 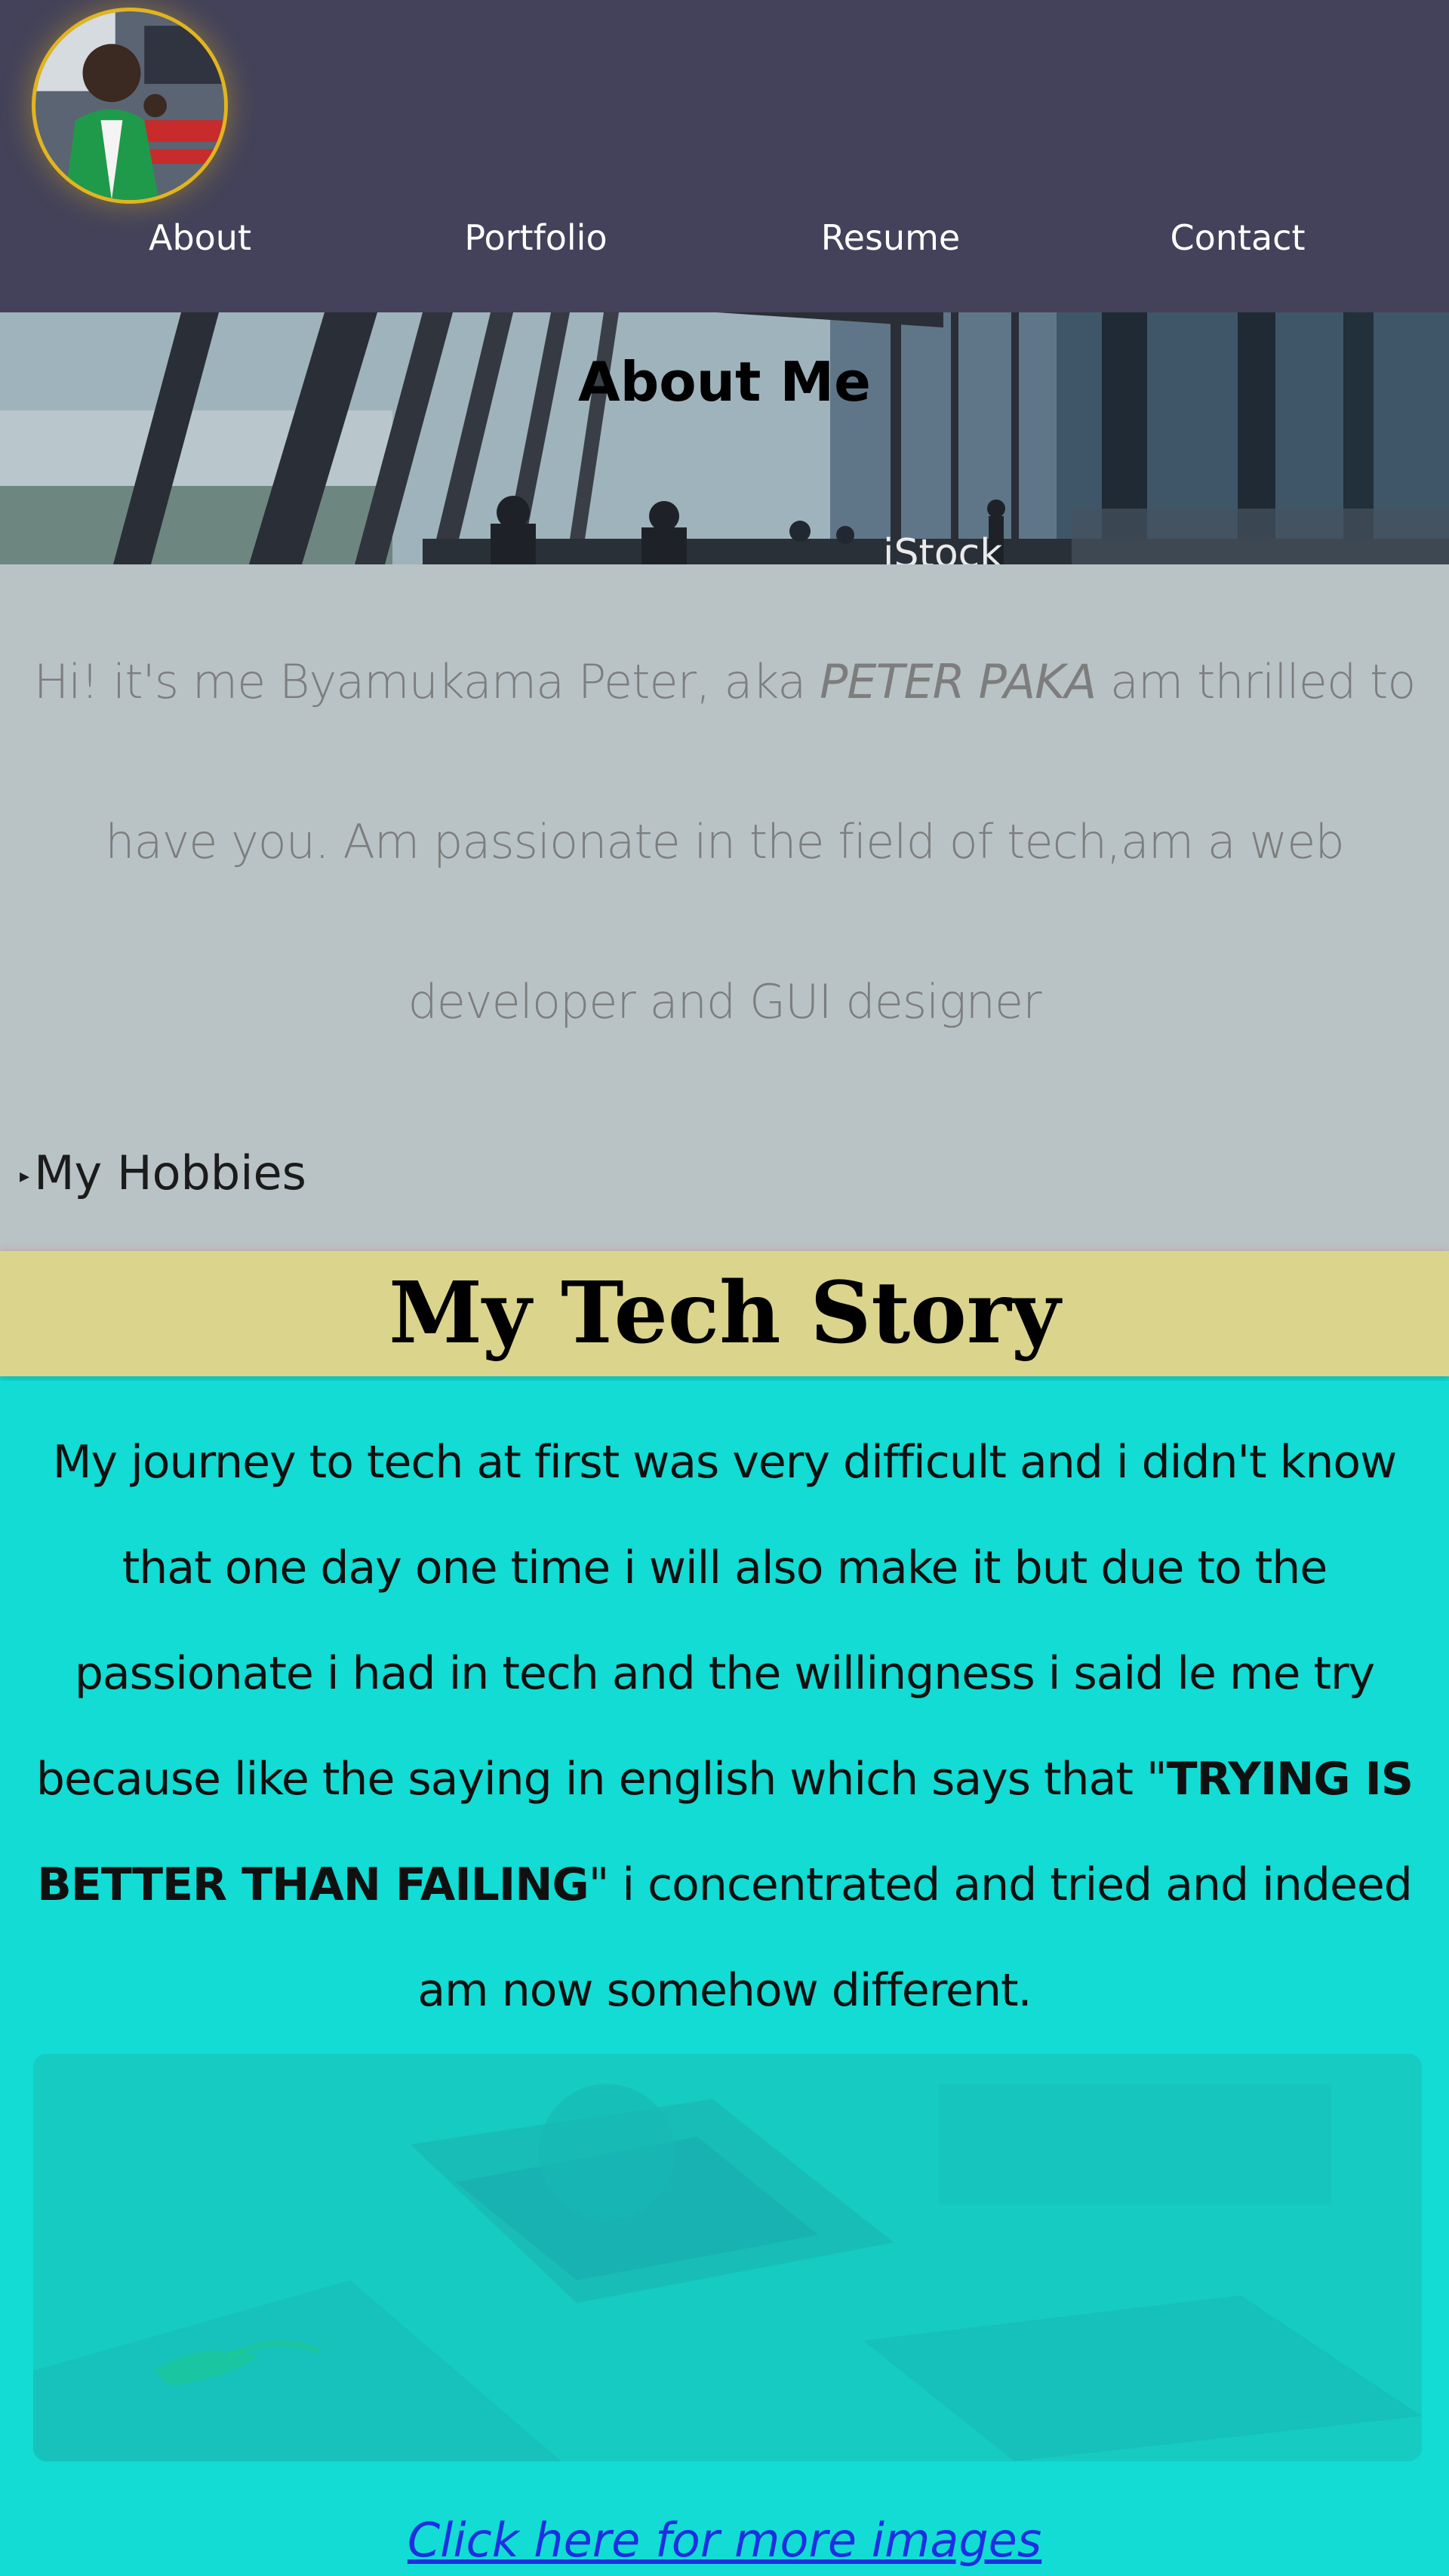 I want to click on hobbies-disclosure: ▸My Hobbies, so click(x=163, y=1172).